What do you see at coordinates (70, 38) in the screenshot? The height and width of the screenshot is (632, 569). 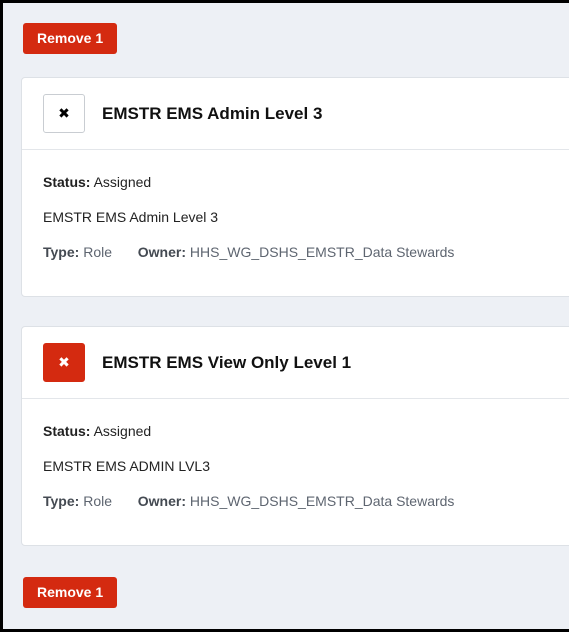 I see `remove-button-top: Remove 1` at bounding box center [70, 38].